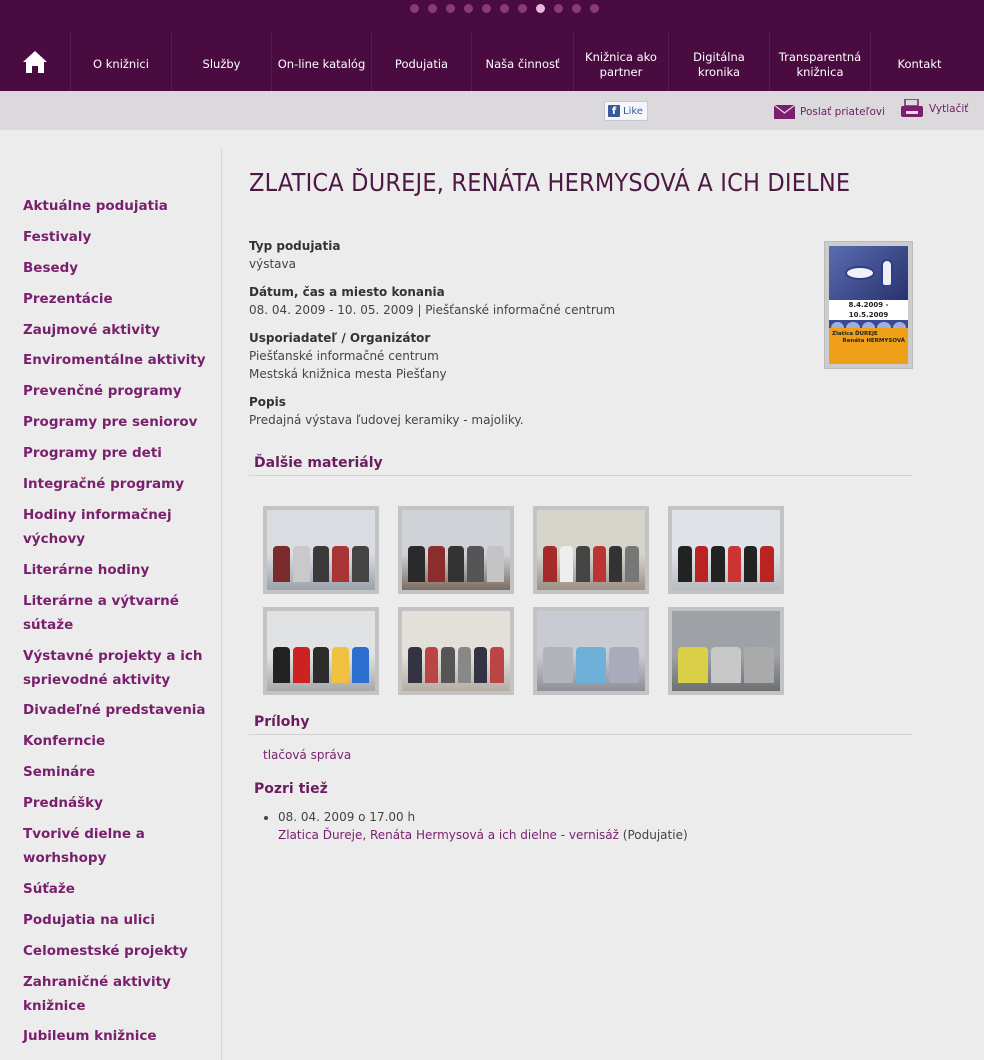 The height and width of the screenshot is (1060, 984). I want to click on sidebar-item: Všetky, so click(122, 1057).